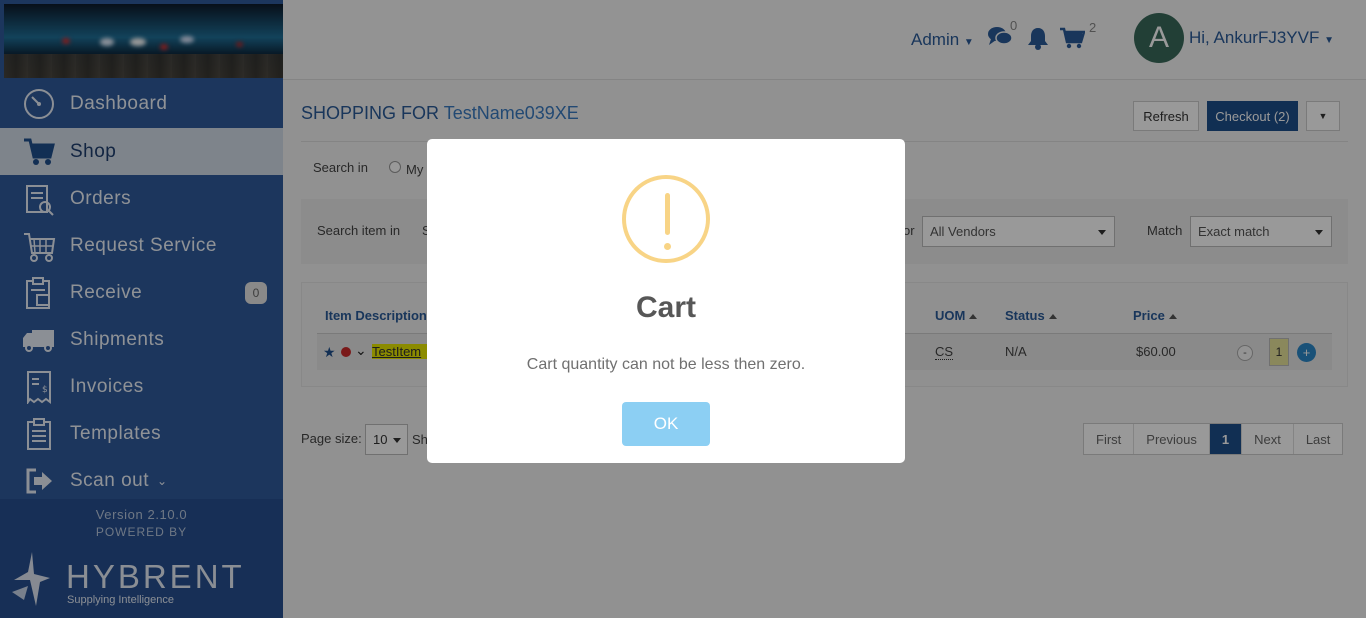 The width and height of the screenshot is (1366, 618). What do you see at coordinates (666, 364) in the screenshot?
I see `dialog-message: Cart quantity can not be less then zero.` at bounding box center [666, 364].